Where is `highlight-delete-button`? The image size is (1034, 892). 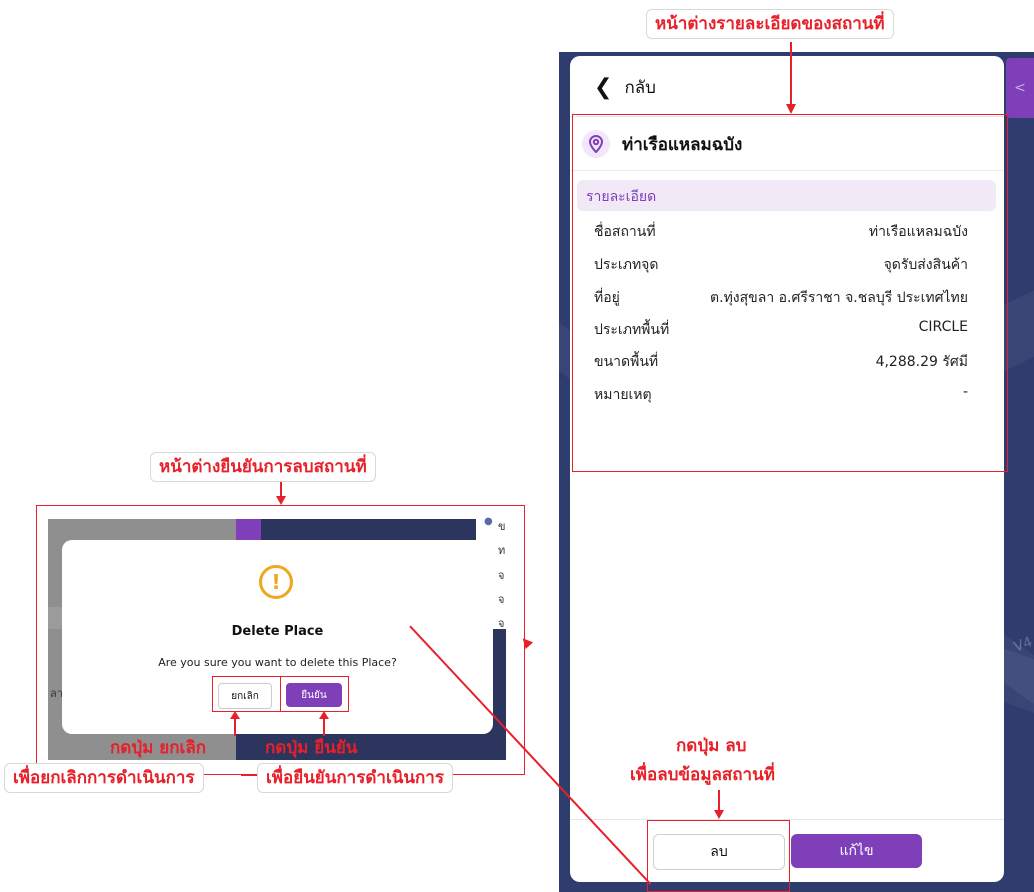
highlight-delete-button is located at coordinates (718, 856).